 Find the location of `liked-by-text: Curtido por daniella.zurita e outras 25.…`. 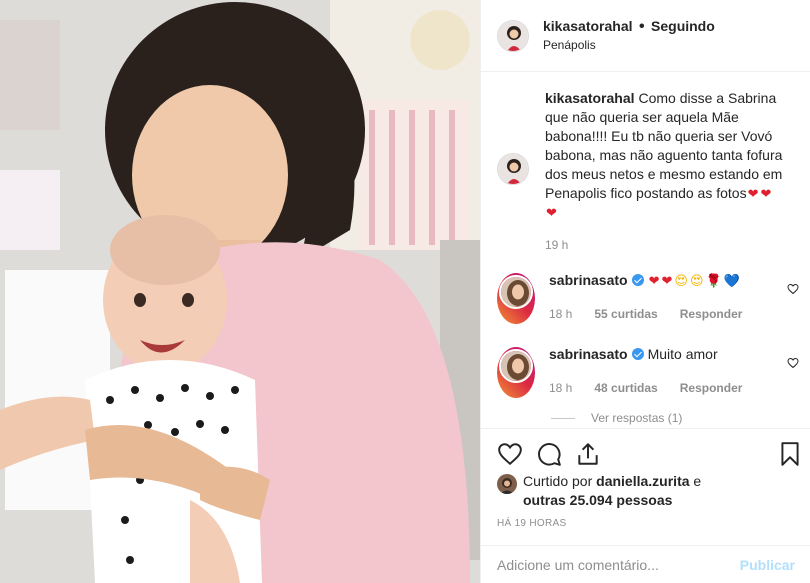

liked-by-text: Curtido por daniella.zurita e outras 25.… is located at coordinates (612, 491).